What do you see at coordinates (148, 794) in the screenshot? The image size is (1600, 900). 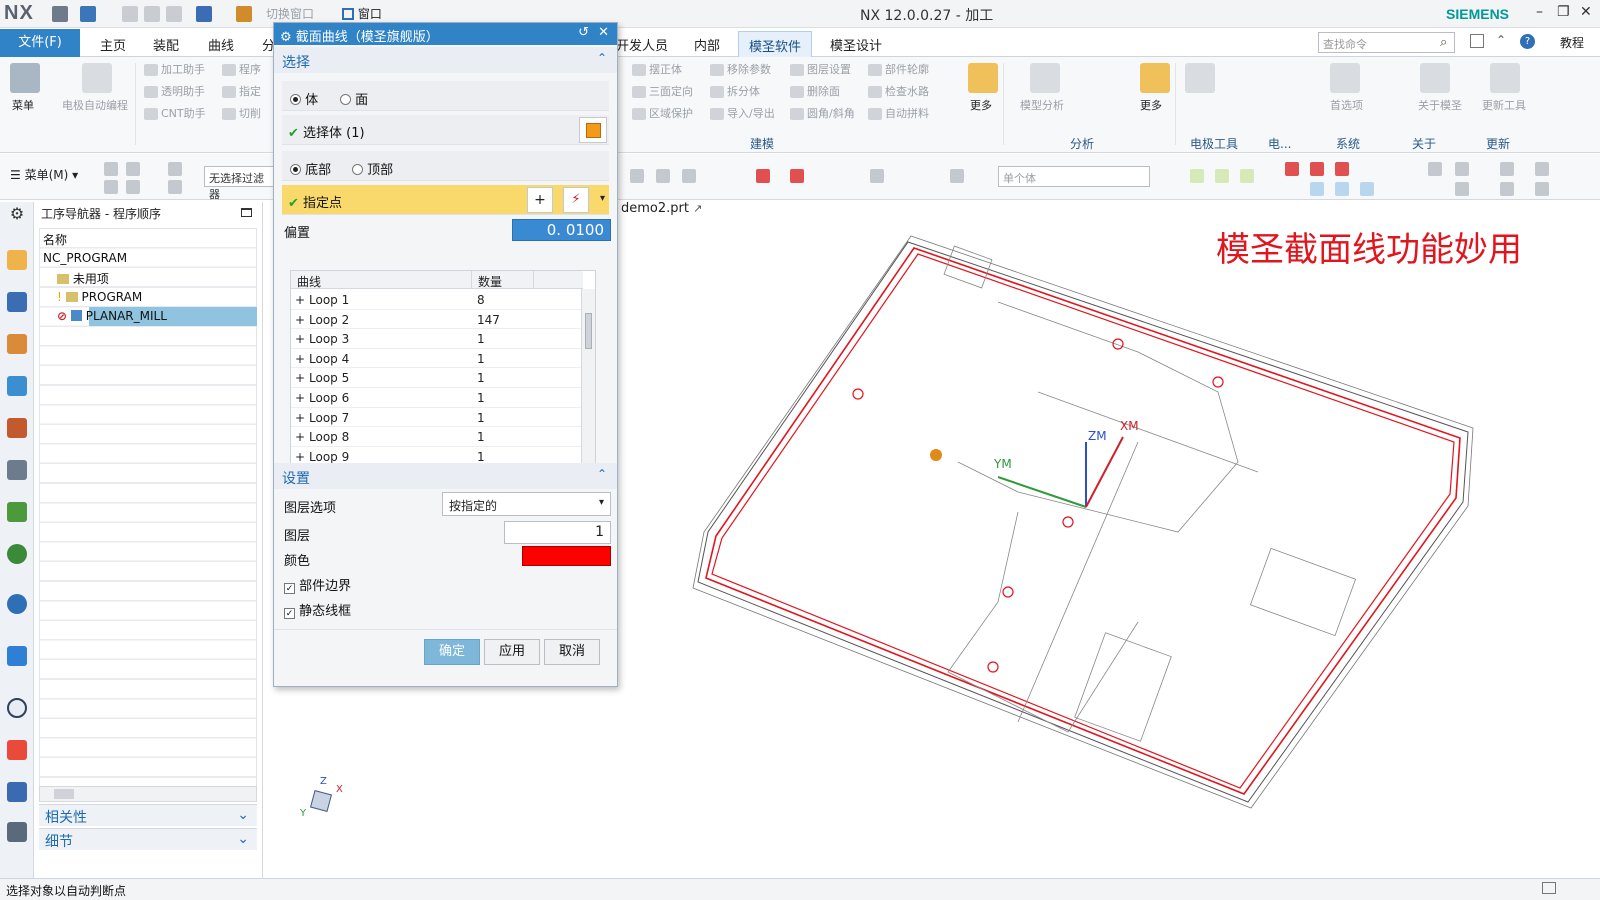 I see `horizontal-scrollbar` at bounding box center [148, 794].